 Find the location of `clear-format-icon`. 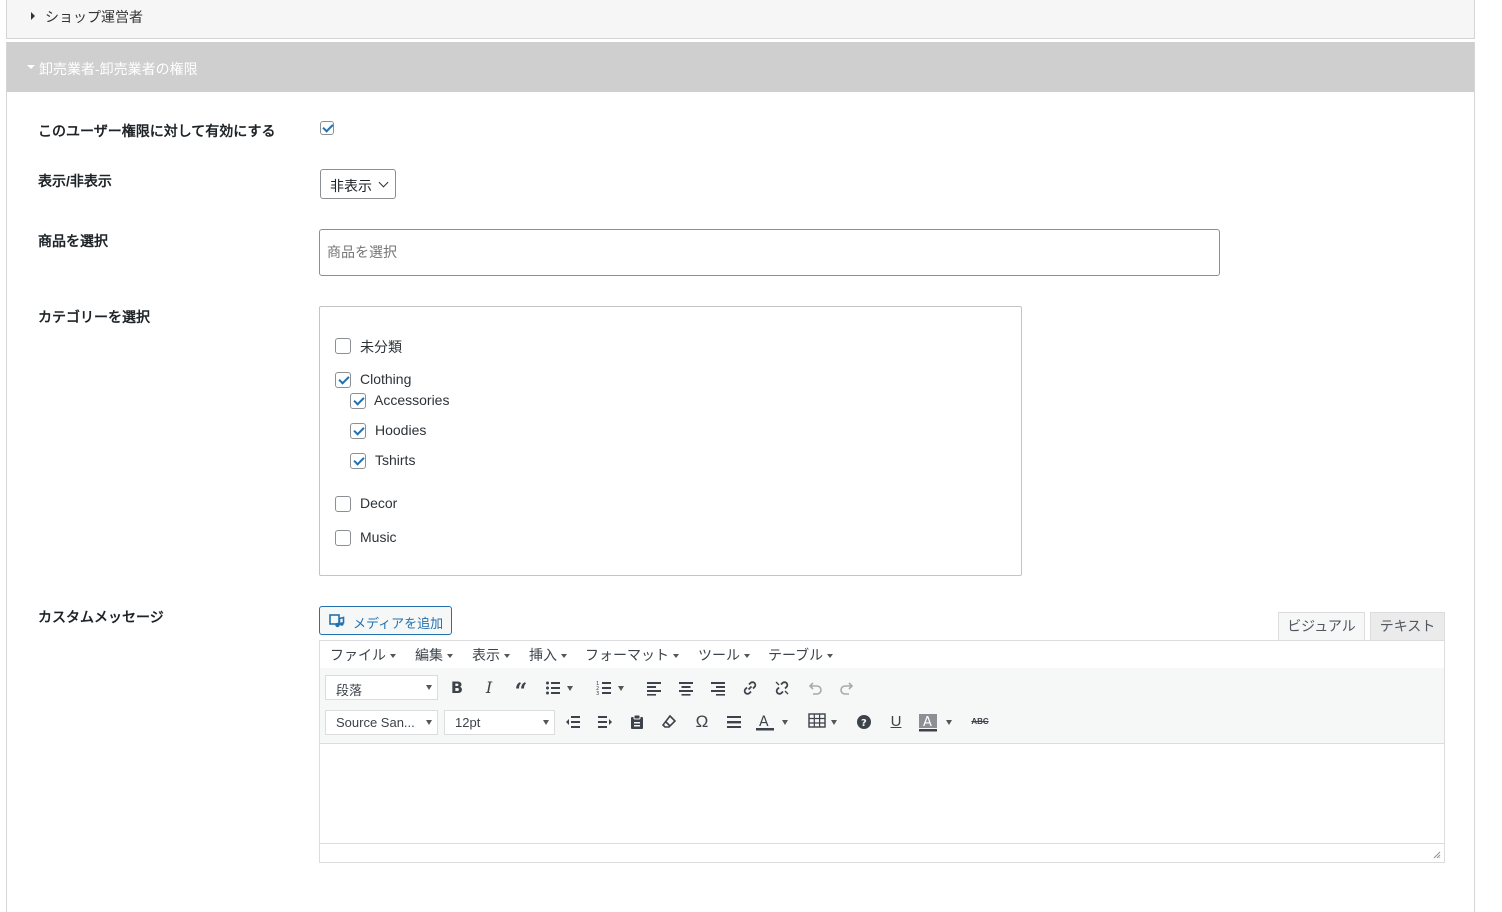

clear-format-icon is located at coordinates (669, 722).